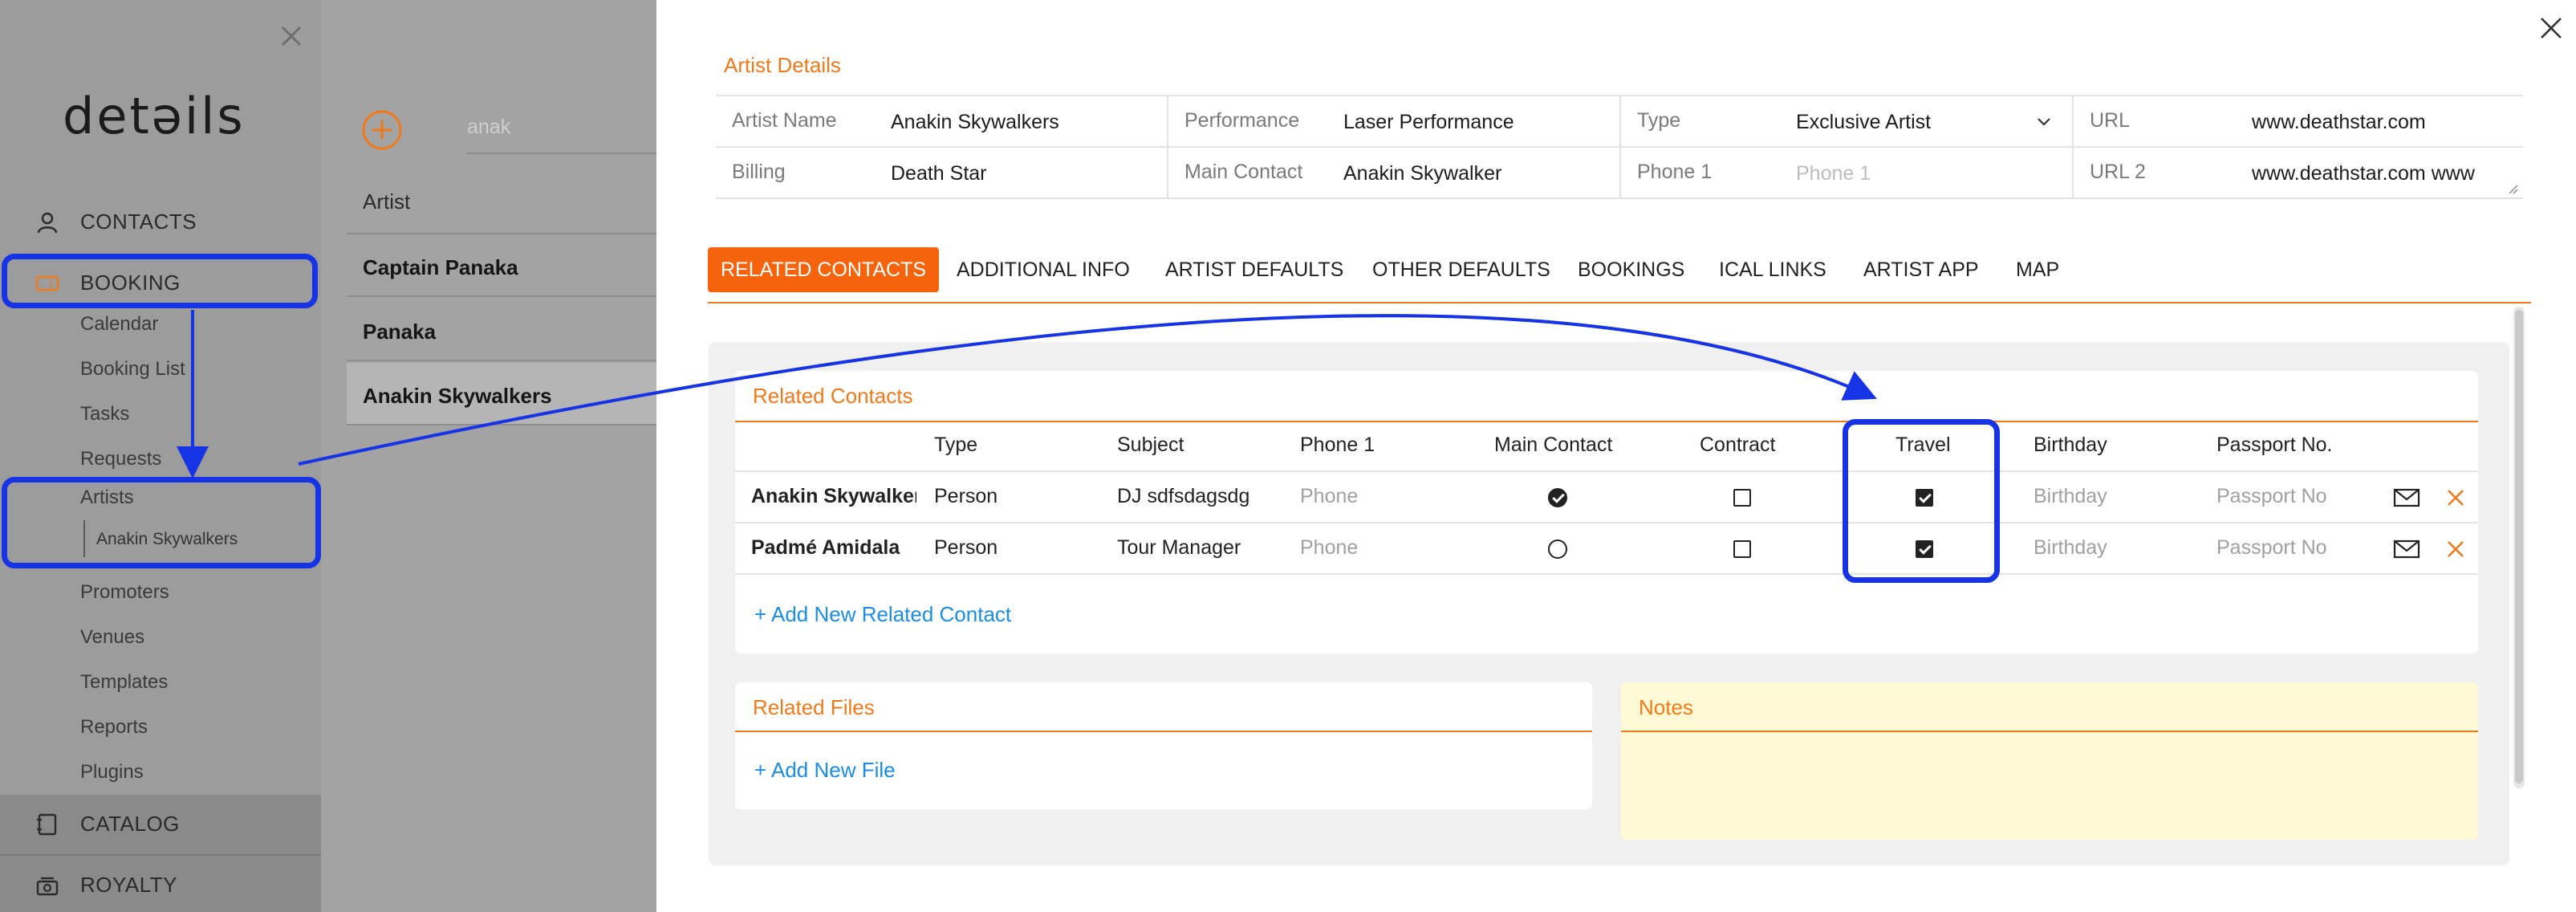 The height and width of the screenshot is (912, 2576). I want to click on field-value: Laser Performance, so click(1428, 122).